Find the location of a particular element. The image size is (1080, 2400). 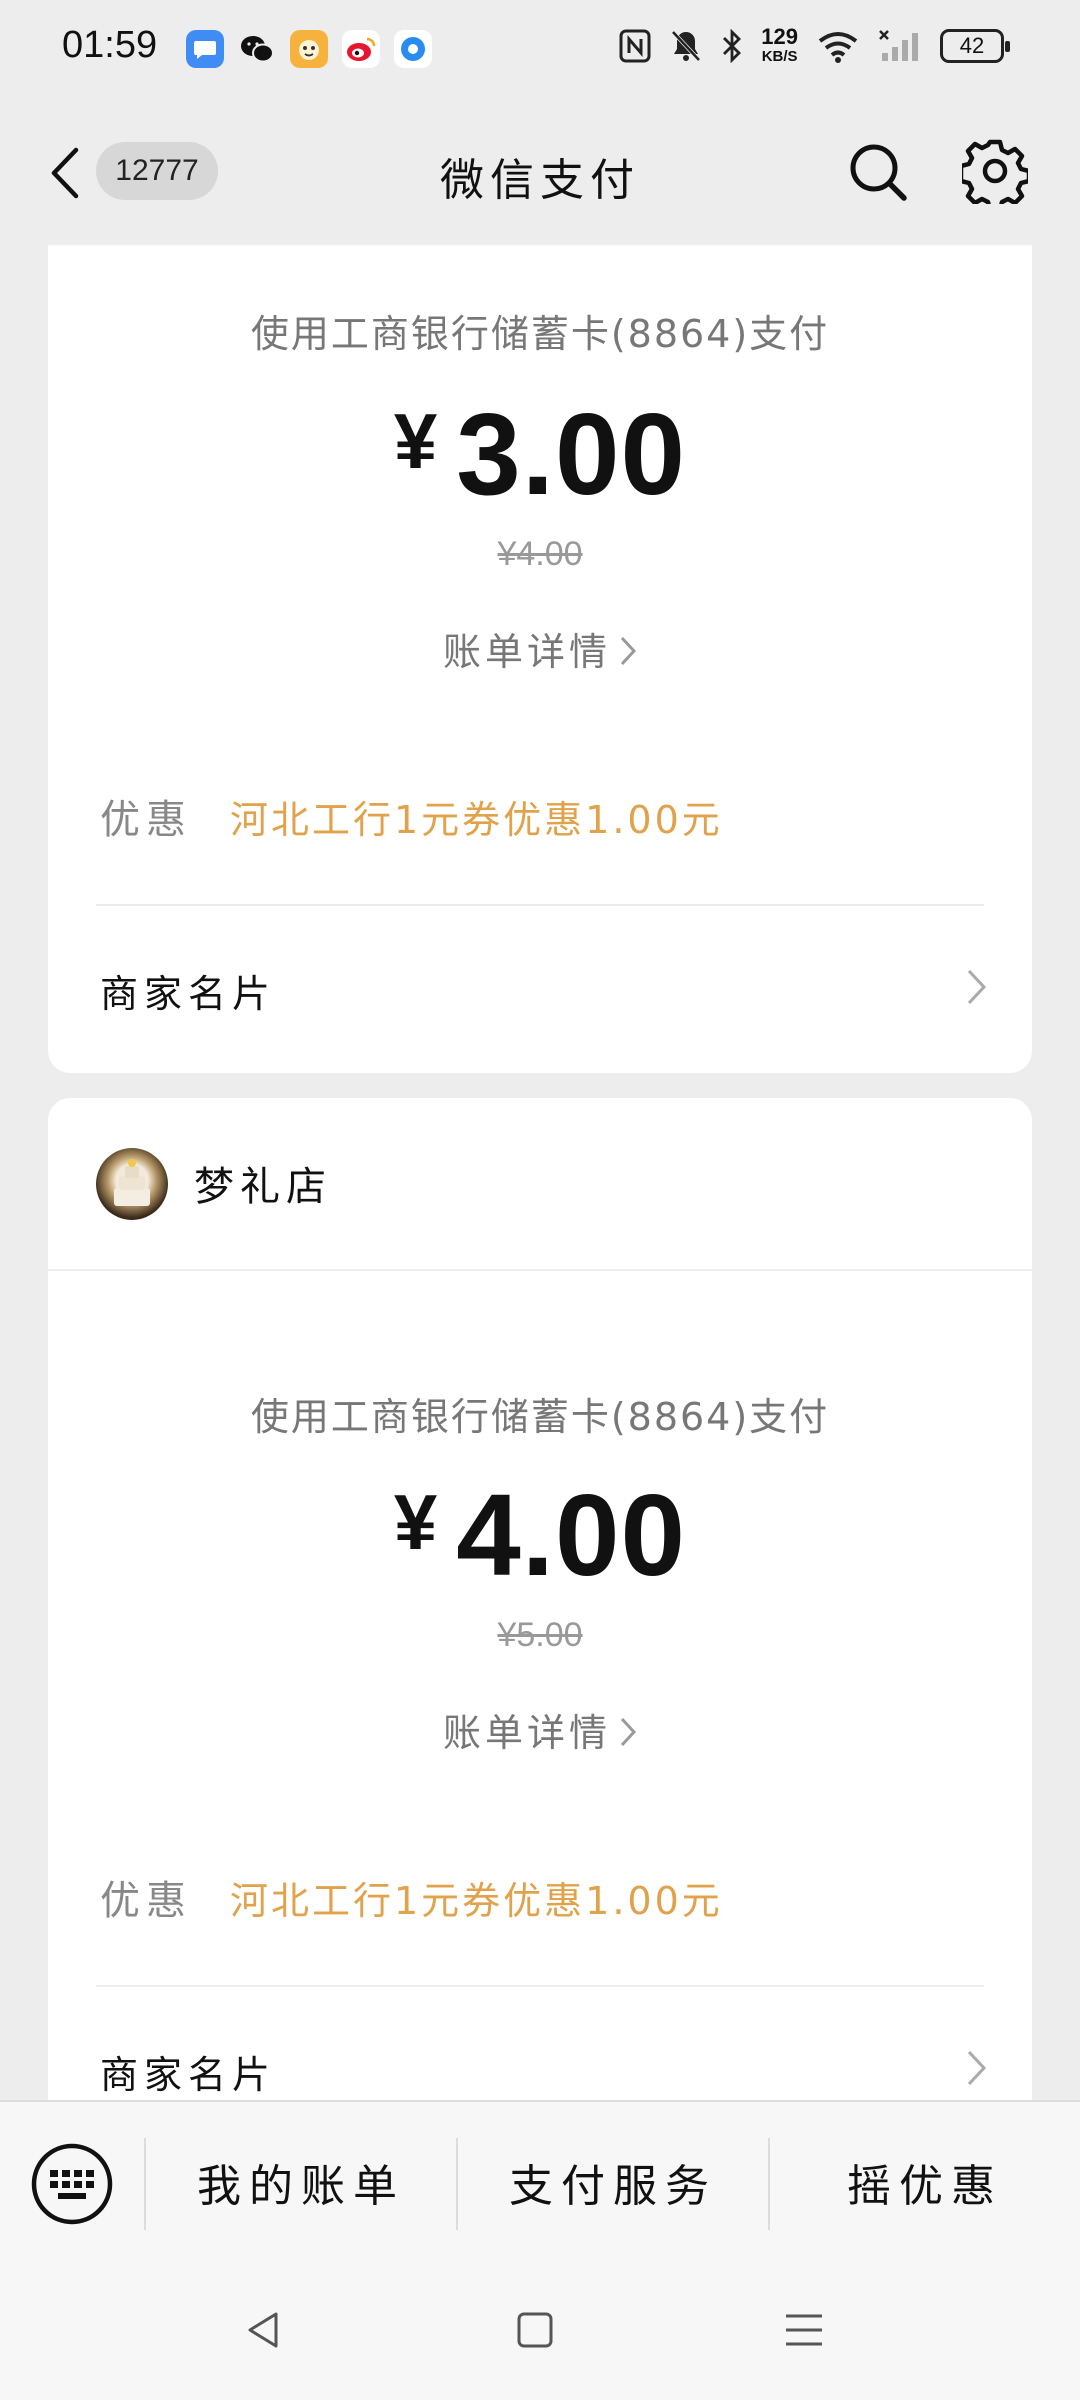

browser-icon is located at coordinates (413, 49).